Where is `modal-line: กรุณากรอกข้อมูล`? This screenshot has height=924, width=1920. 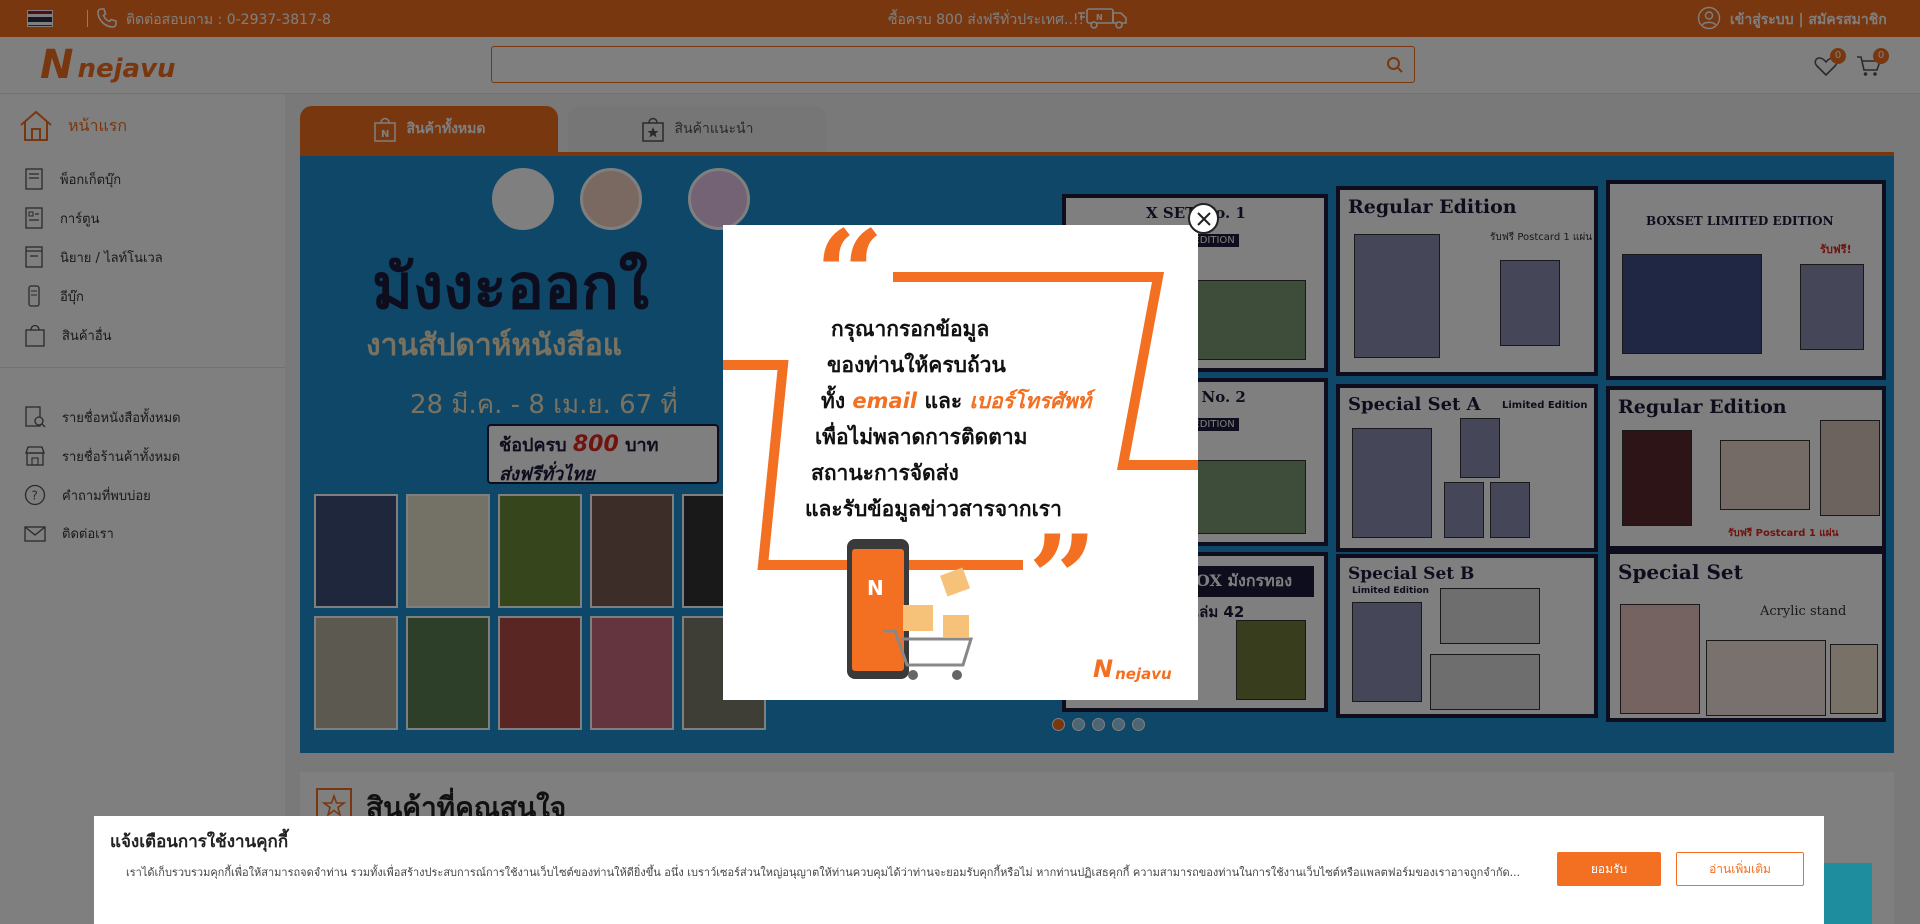 modal-line: กรุณากรอกข้อมูล is located at coordinates (910, 329).